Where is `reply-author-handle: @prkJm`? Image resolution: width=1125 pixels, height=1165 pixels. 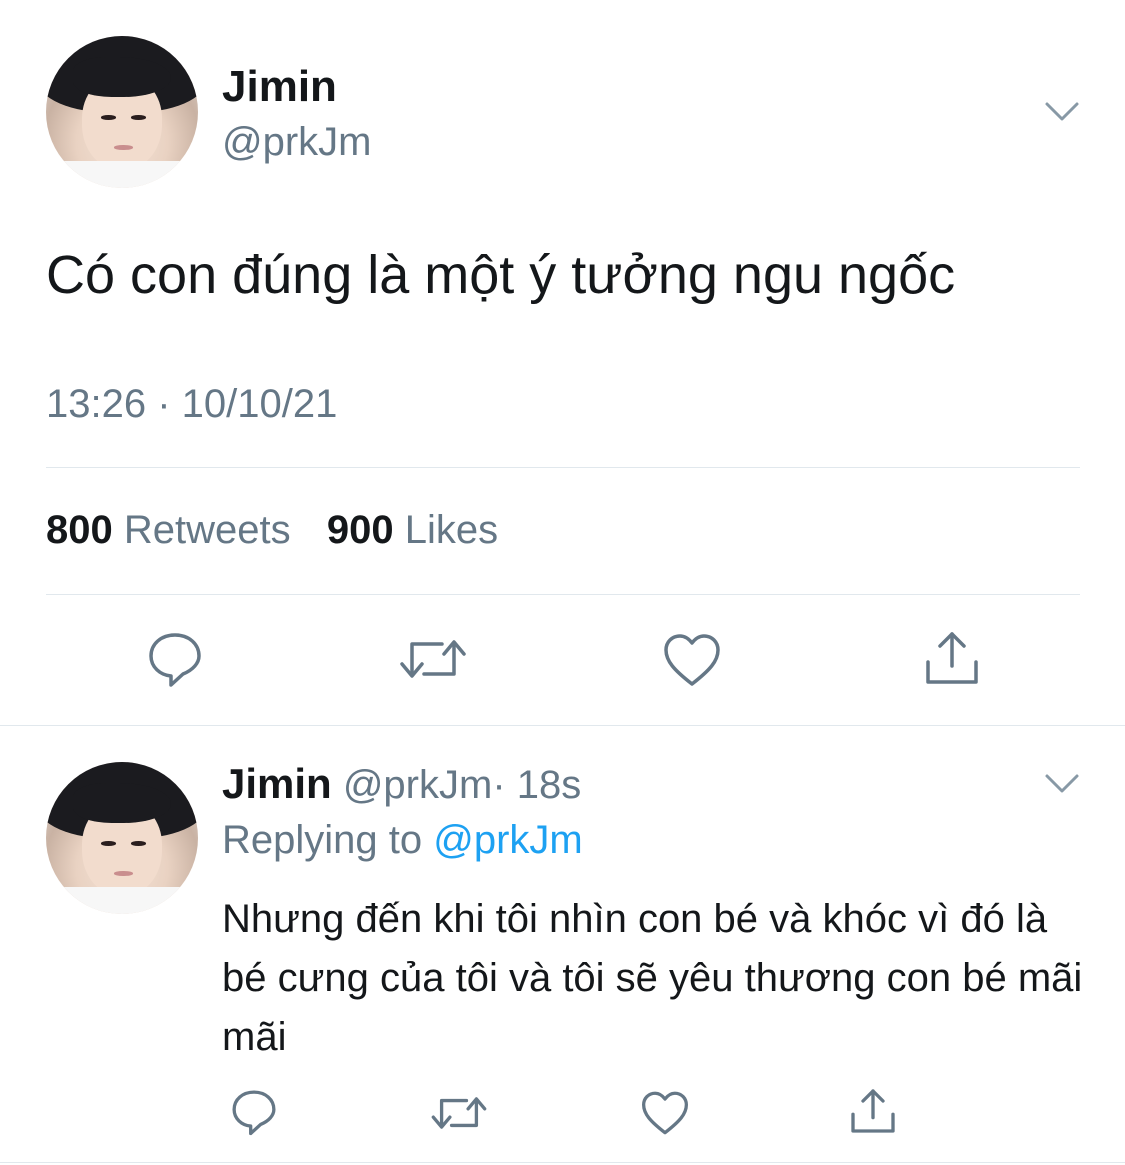
reply-author-handle: @prkJm is located at coordinates (418, 785).